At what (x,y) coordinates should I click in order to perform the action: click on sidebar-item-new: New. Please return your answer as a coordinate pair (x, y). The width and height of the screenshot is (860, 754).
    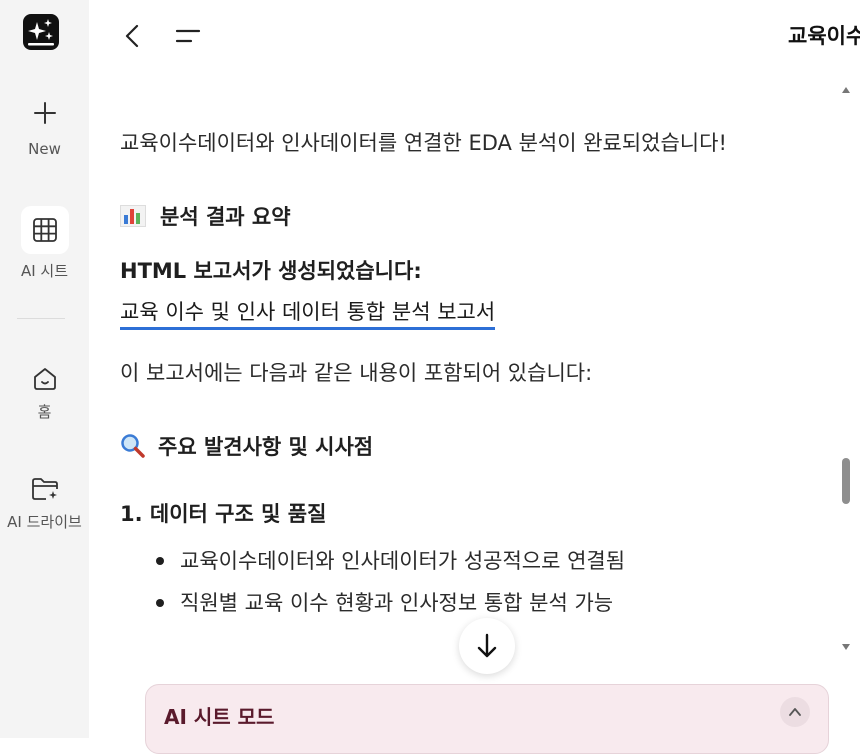
    Looking at the image, I should click on (44, 129).